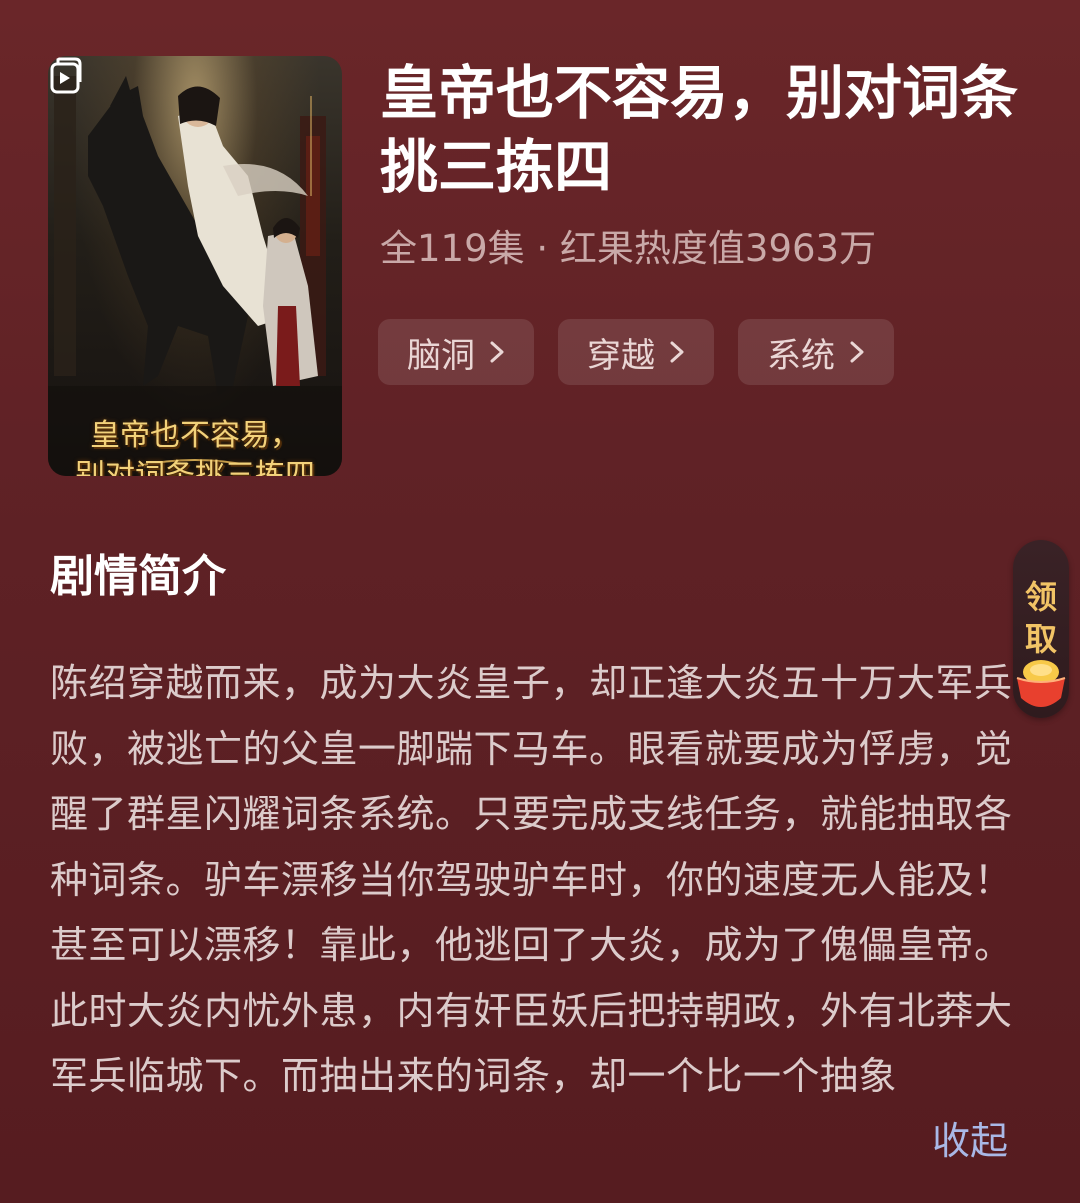  Describe the element at coordinates (970, 1141) in the screenshot. I see `collapse-link: 收起` at that location.